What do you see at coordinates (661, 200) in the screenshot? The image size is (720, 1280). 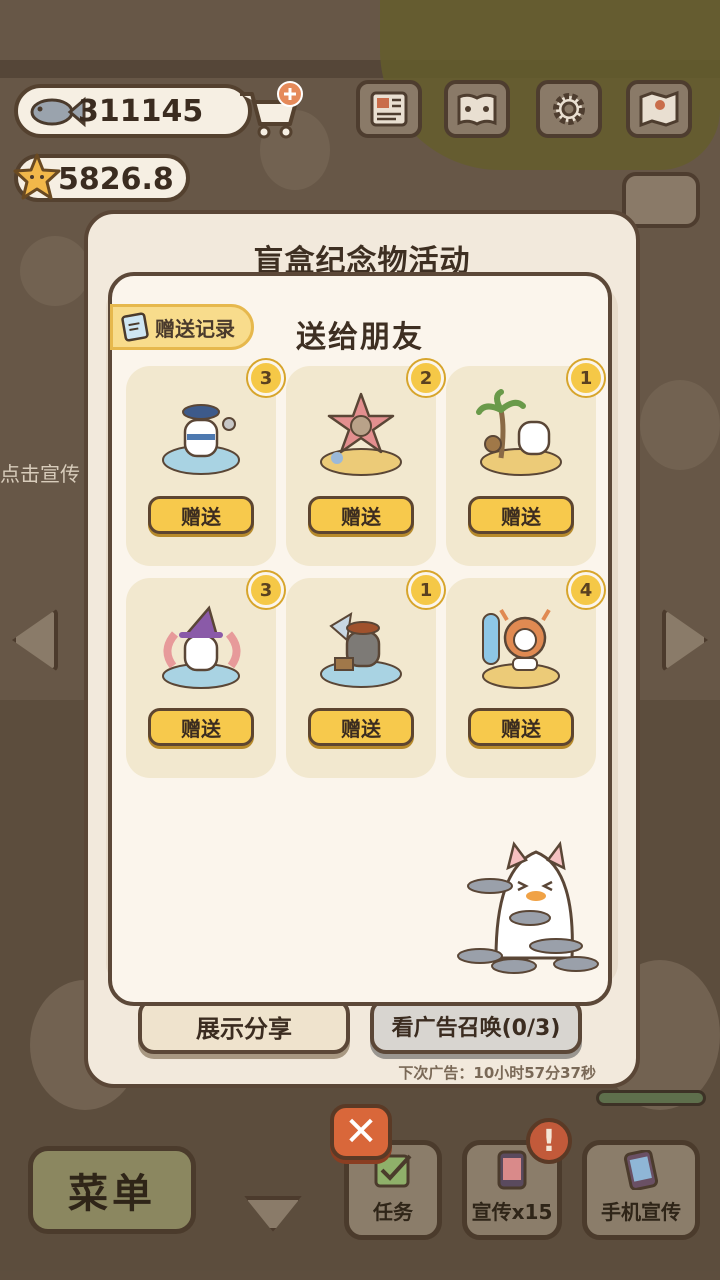 I see `layout-toggle-button` at bounding box center [661, 200].